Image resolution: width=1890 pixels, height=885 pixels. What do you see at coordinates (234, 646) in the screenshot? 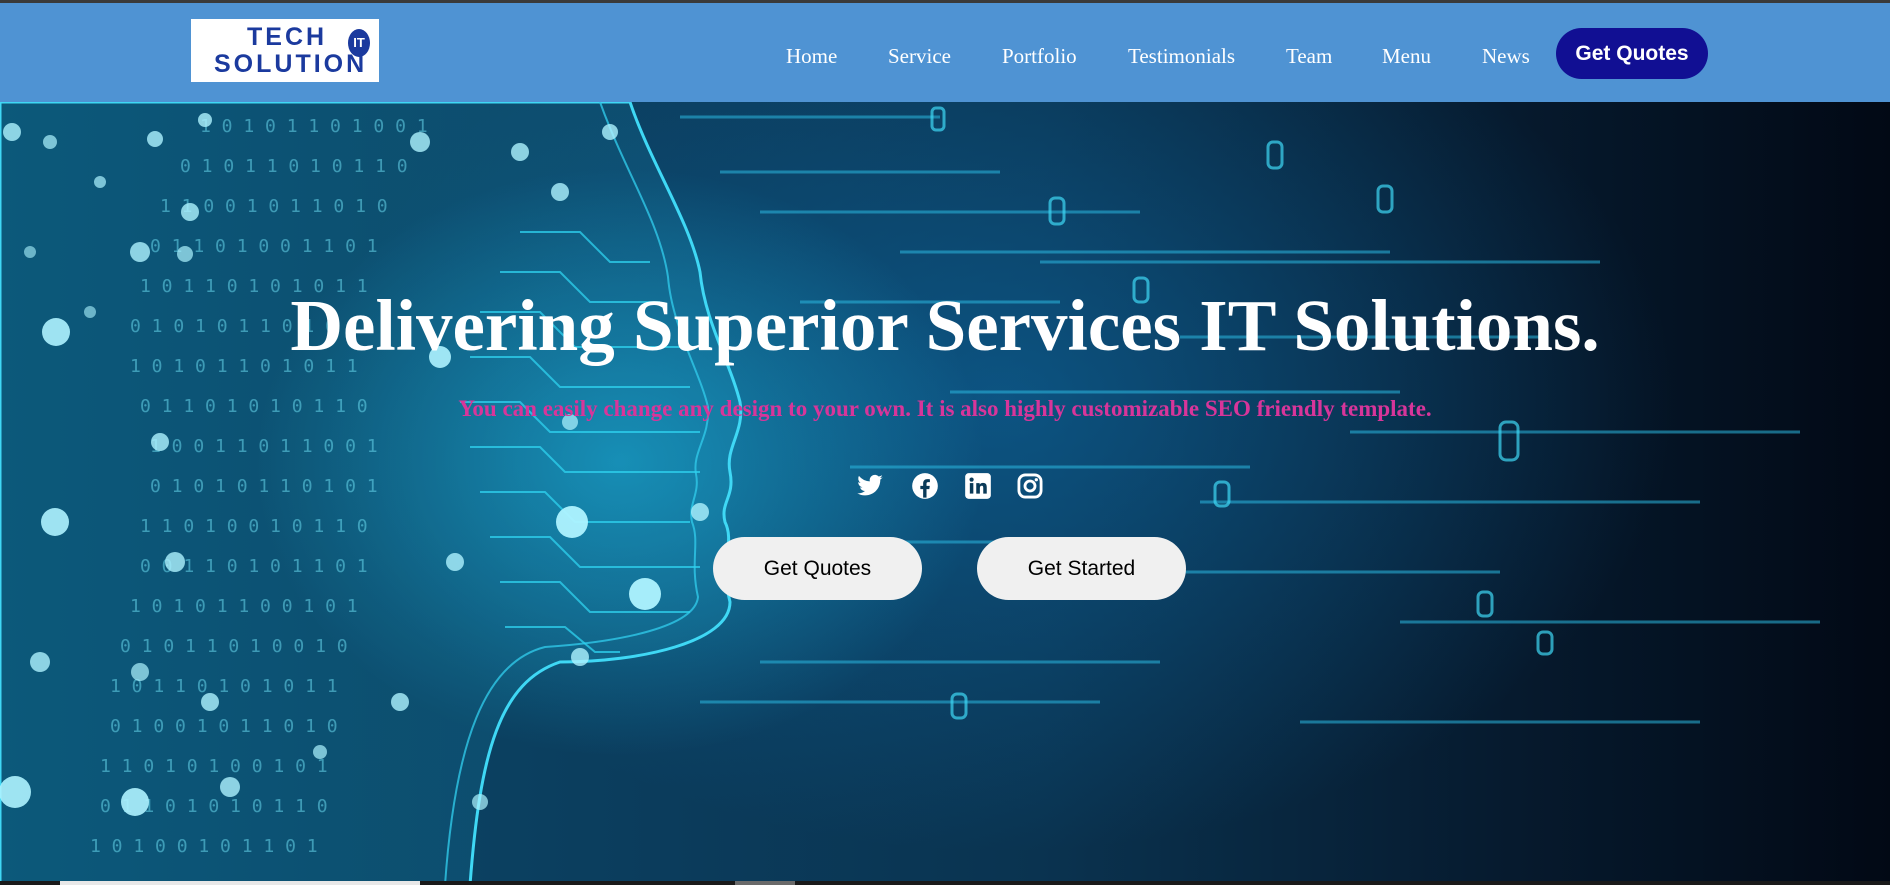
I see `svg-text: 0 1 0 1 1 0 1 0 0 1 0` at bounding box center [234, 646].